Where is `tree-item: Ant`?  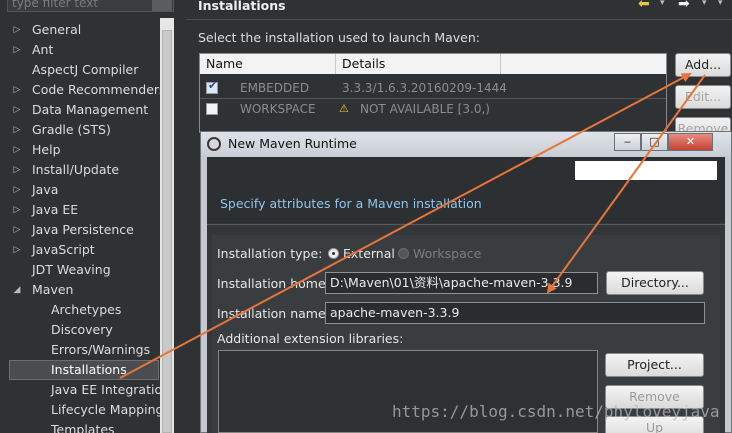 tree-item: Ant is located at coordinates (42, 50).